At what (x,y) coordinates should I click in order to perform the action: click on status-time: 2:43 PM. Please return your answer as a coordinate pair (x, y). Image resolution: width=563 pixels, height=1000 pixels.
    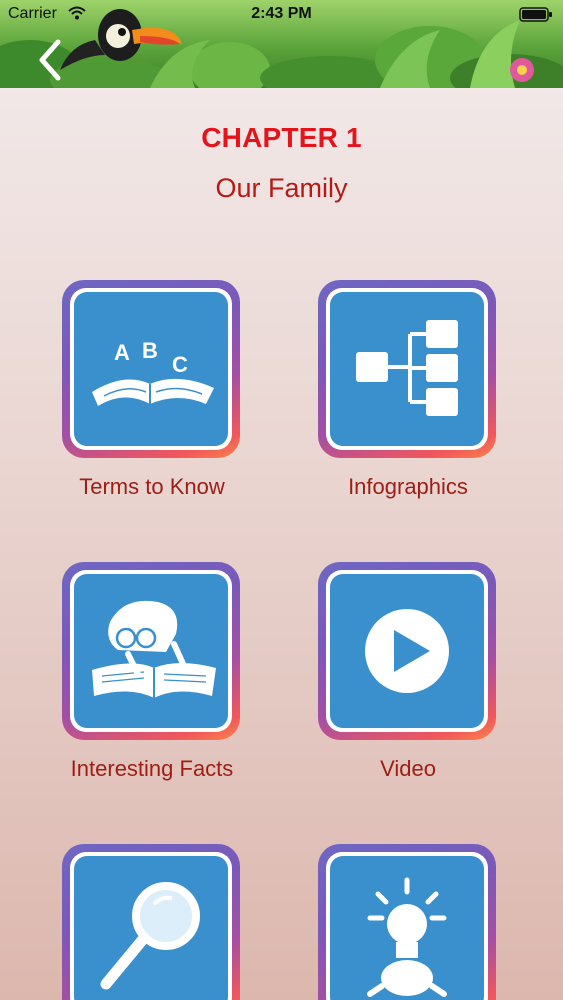
    Looking at the image, I should click on (281, 13).